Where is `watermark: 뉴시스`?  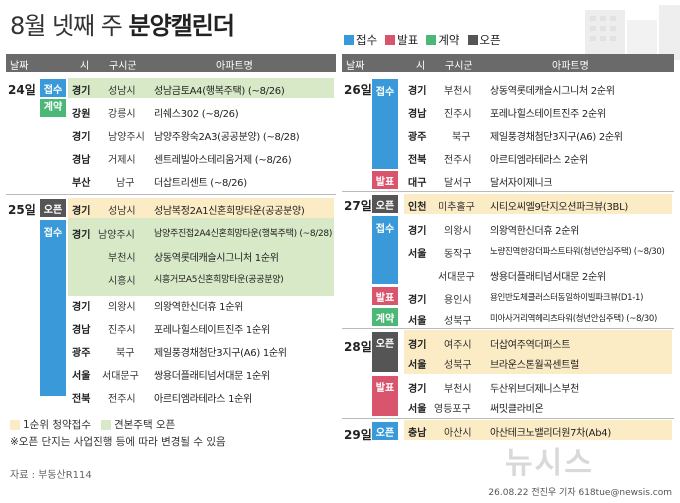 watermark: 뉴시스 is located at coordinates (549, 463).